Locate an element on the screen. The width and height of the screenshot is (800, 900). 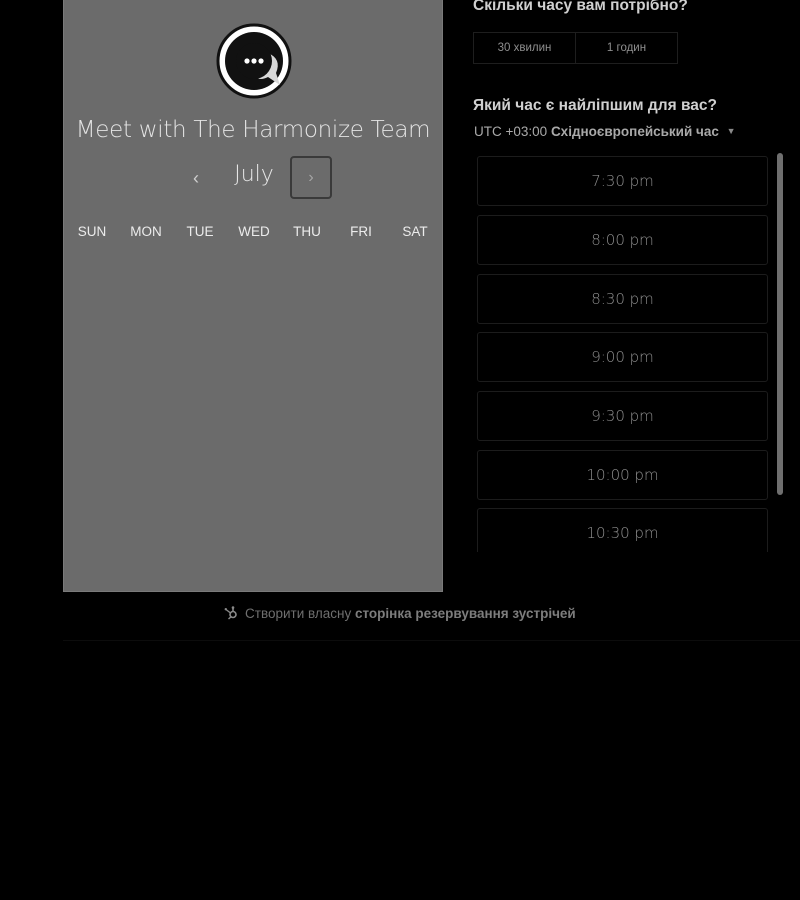
time-slot: 9:30 pm is located at coordinates (622, 416).